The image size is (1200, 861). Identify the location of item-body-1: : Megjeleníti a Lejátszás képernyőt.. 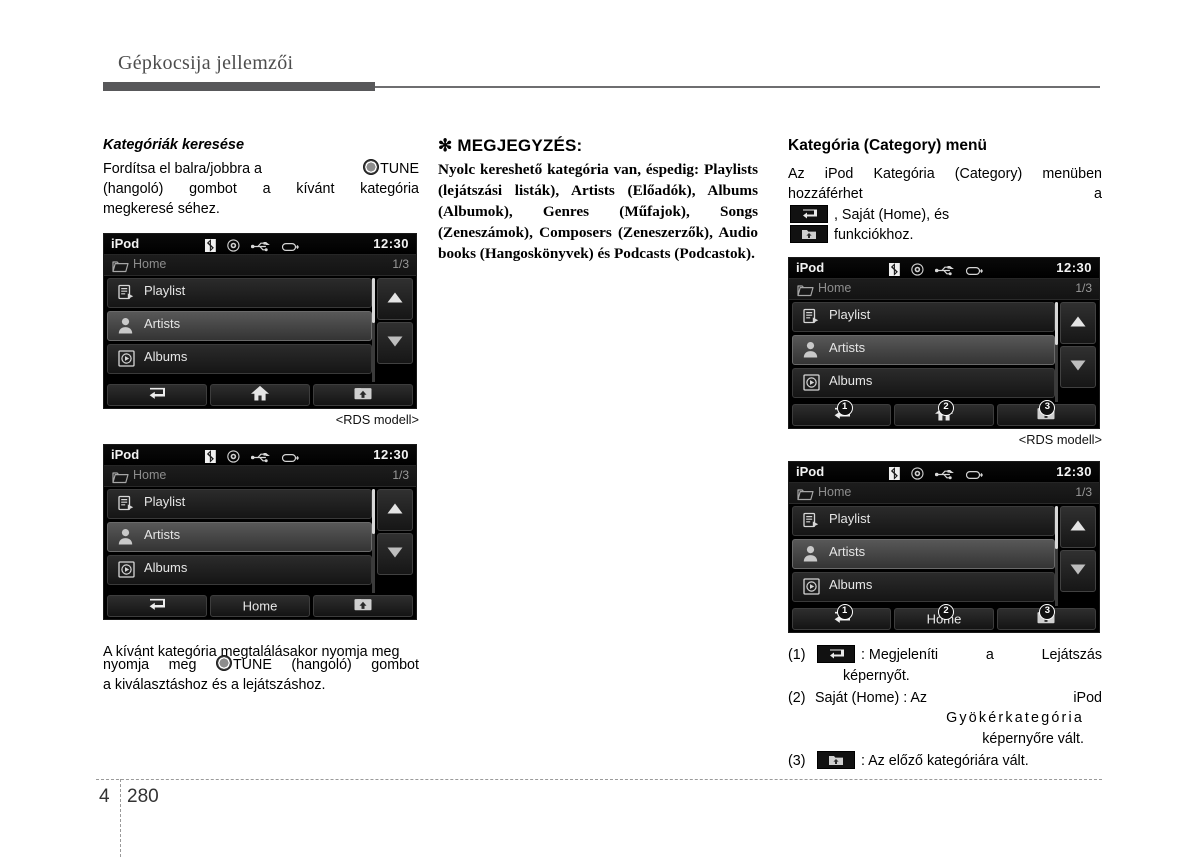
(958, 665).